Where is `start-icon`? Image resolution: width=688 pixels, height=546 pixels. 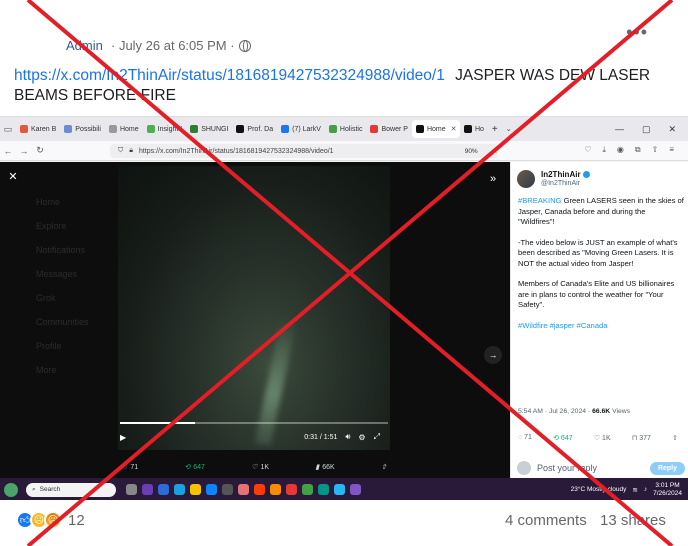 start-icon is located at coordinates (11, 489).